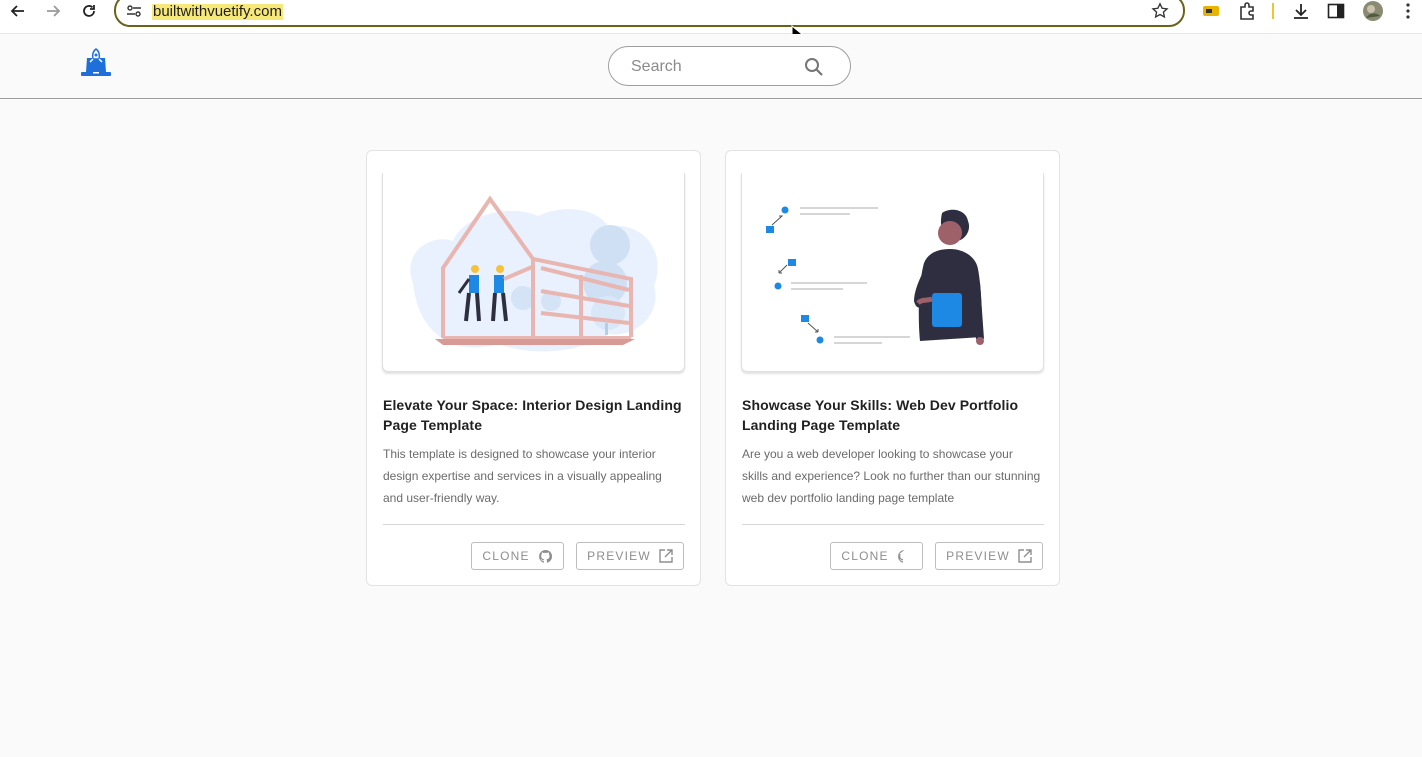 The width and height of the screenshot is (1422, 757). Describe the element at coordinates (716, 67) in the screenshot. I see `search-input` at that location.